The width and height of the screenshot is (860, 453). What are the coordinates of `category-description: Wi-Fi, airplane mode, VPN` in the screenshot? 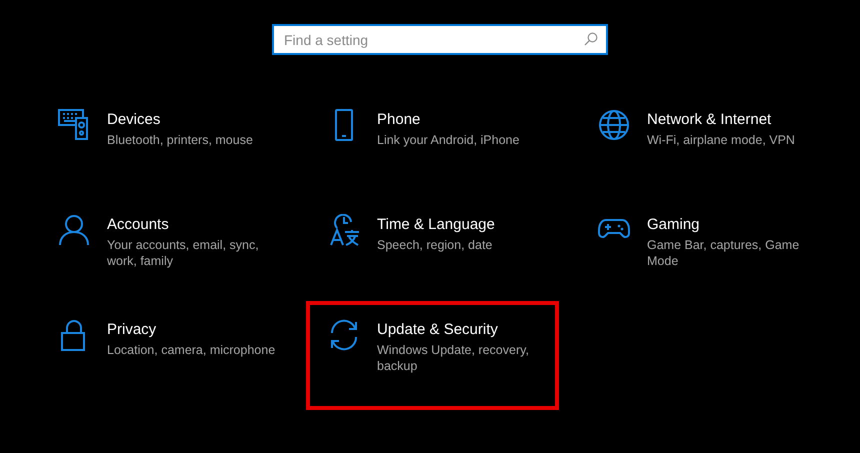 It's located at (721, 140).